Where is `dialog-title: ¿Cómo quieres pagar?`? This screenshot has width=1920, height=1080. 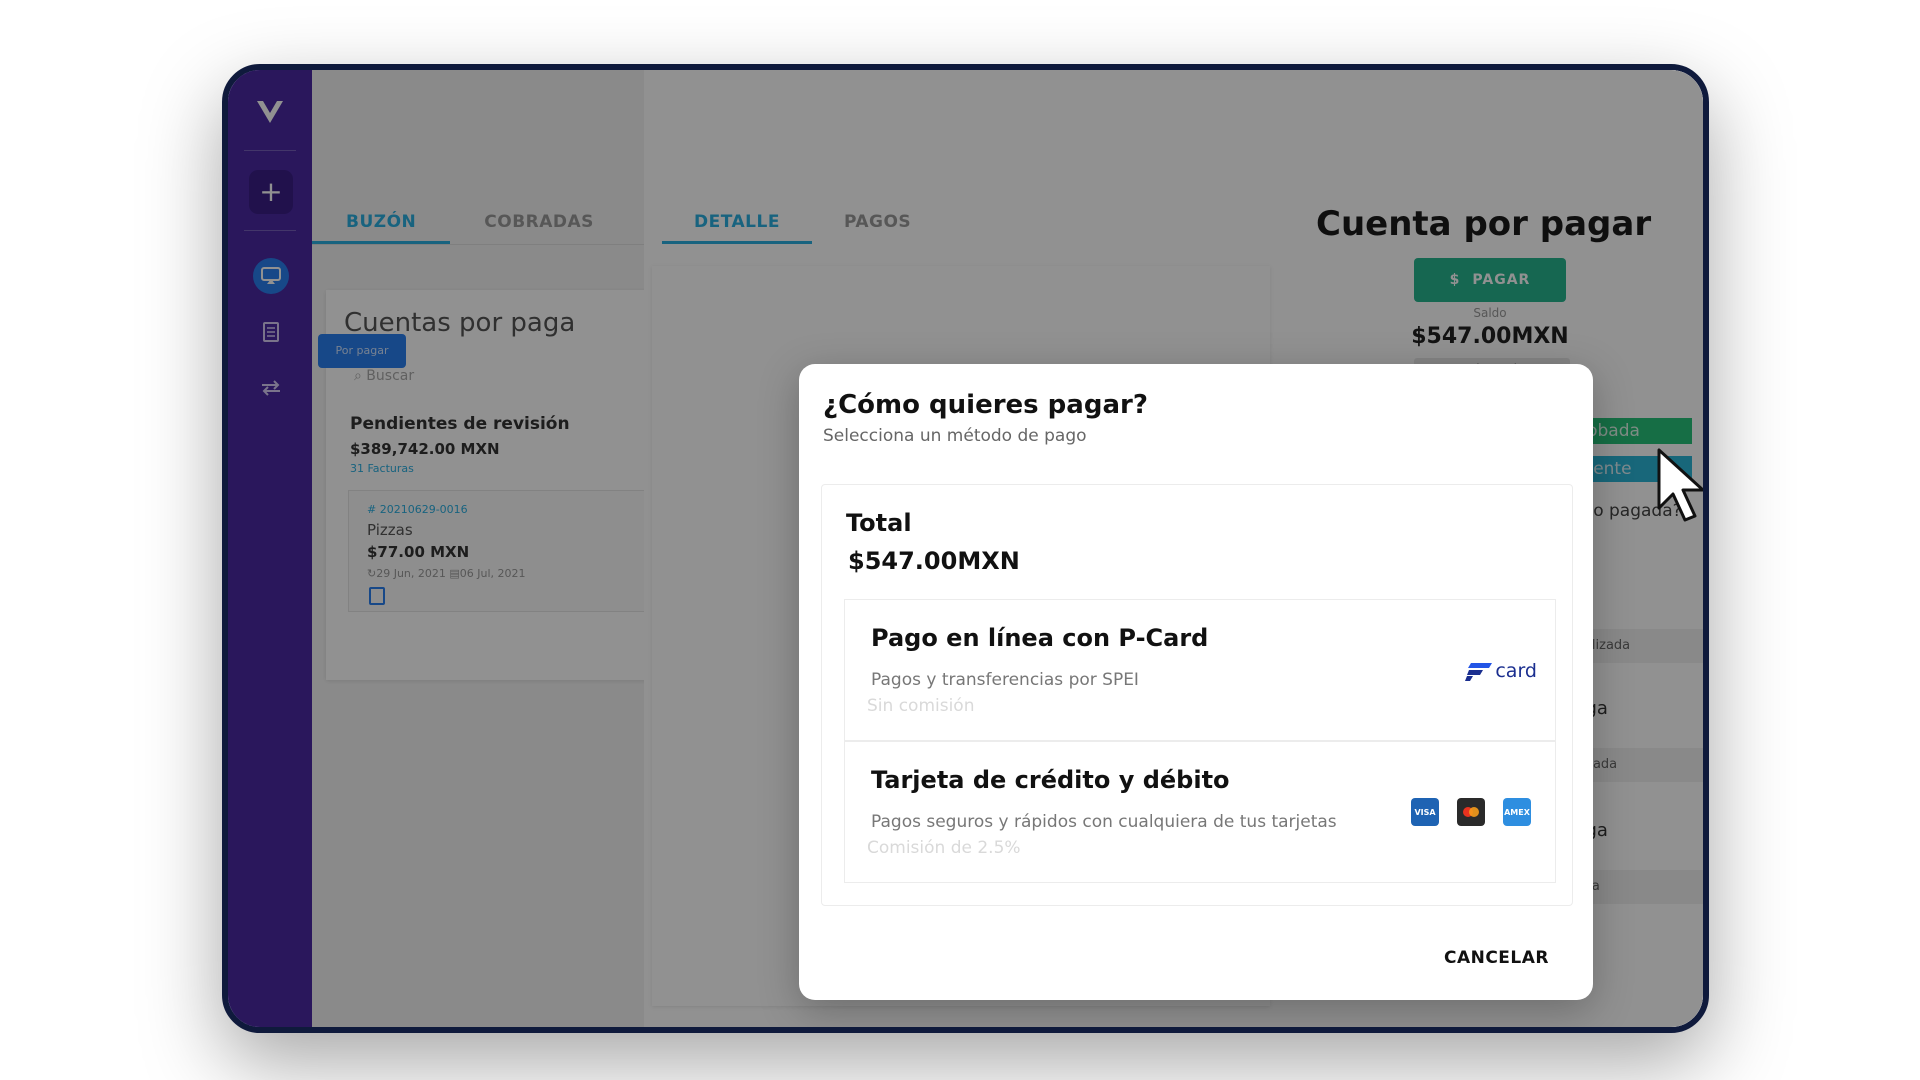 dialog-title: ¿Cómo quieres pagar? is located at coordinates (985, 405).